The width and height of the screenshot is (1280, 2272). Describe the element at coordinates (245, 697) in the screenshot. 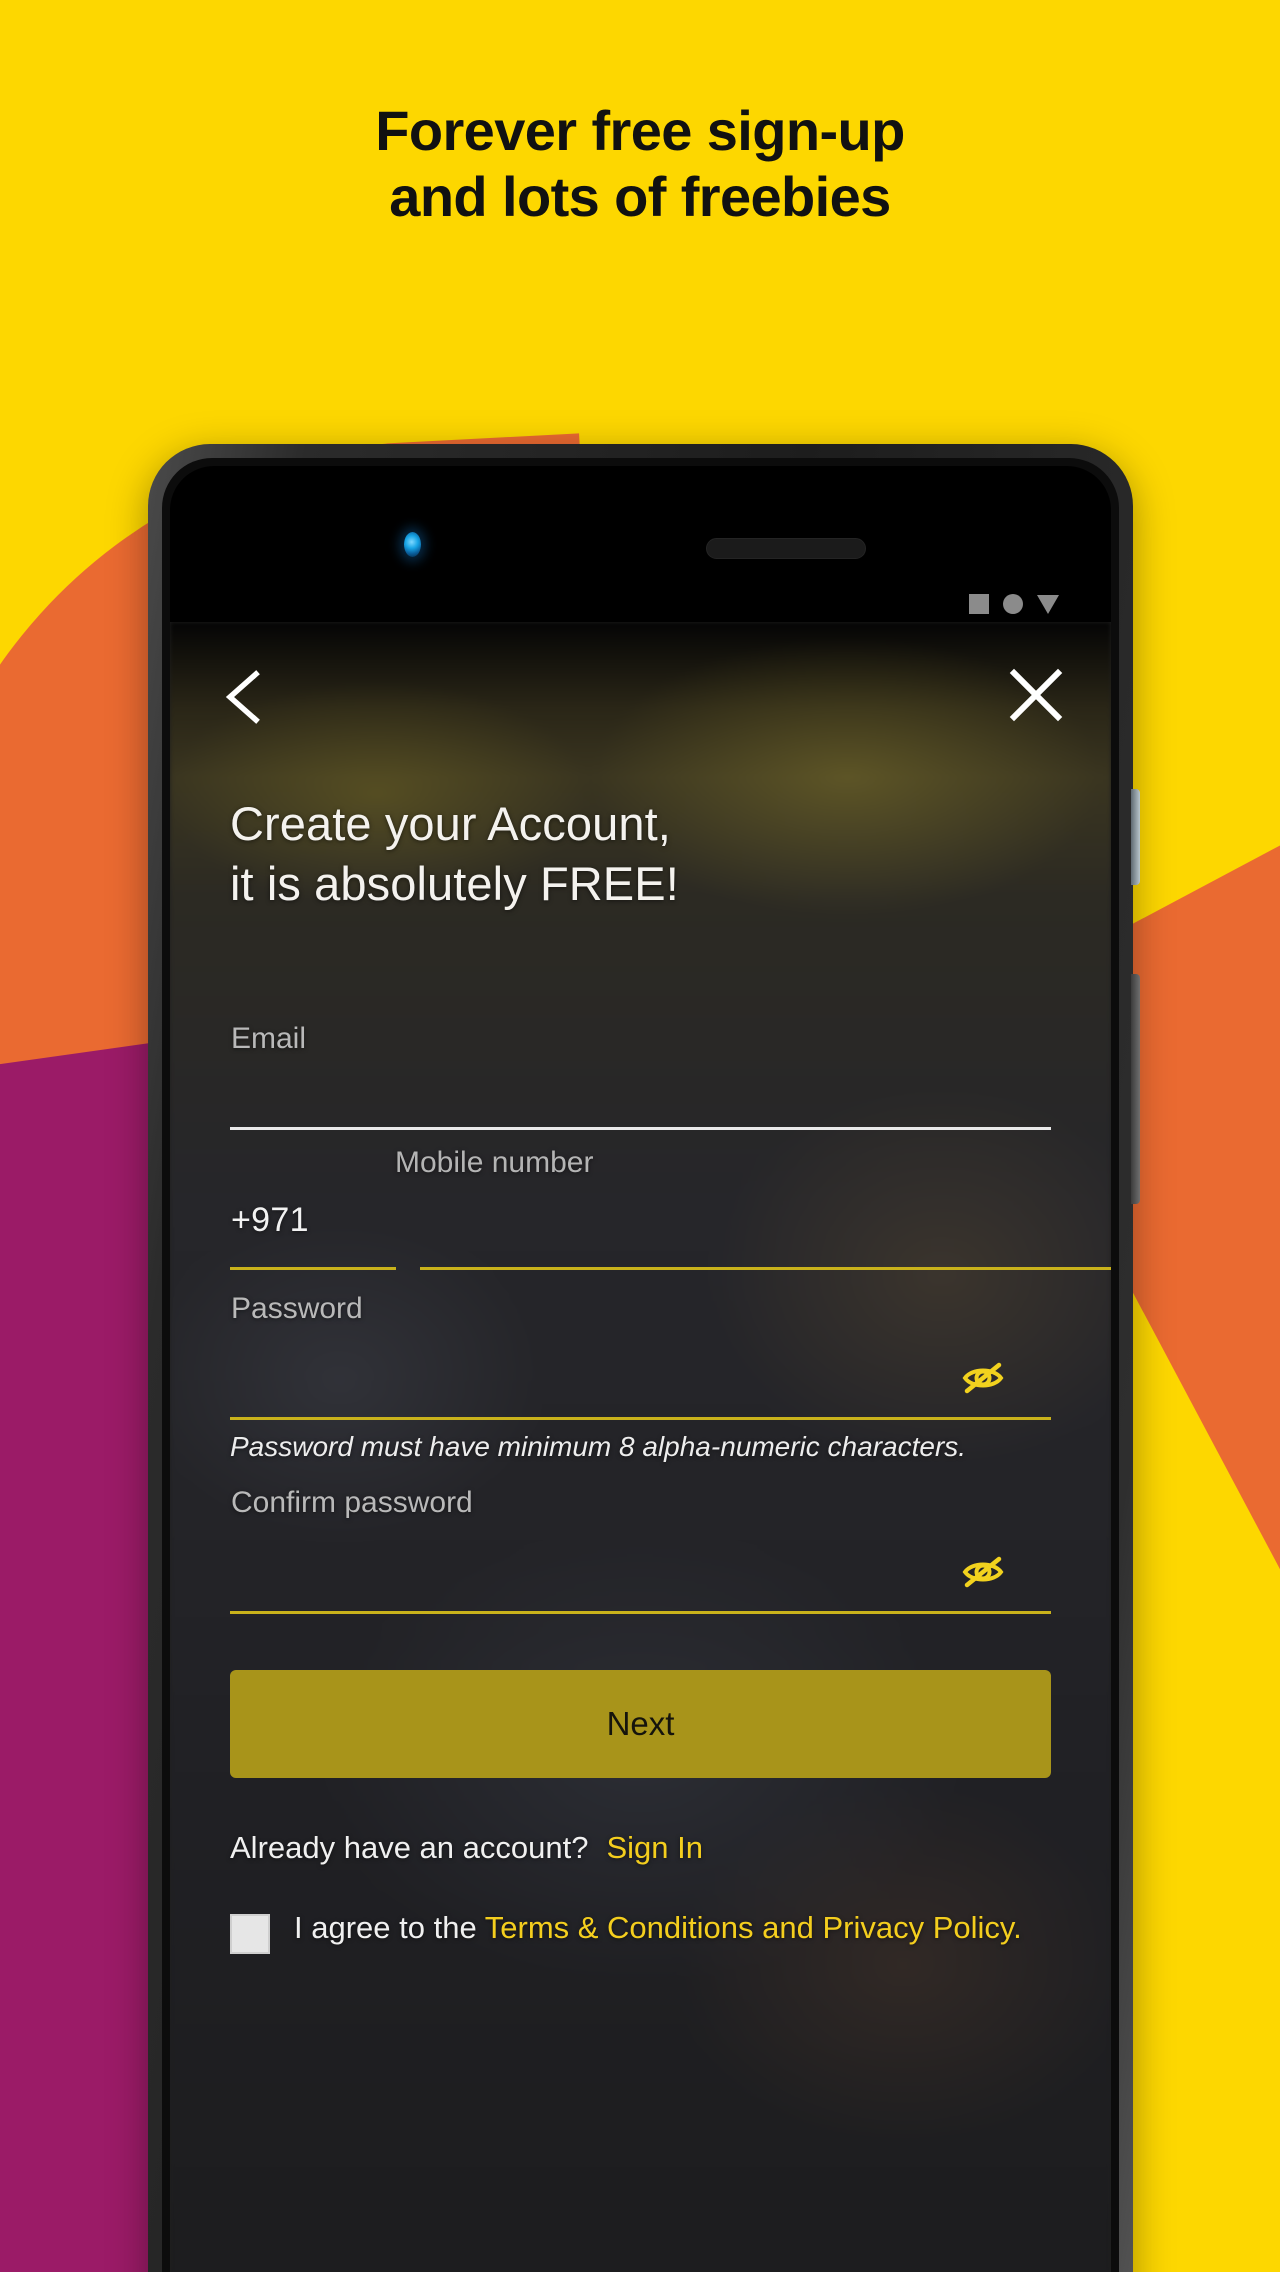

I see `back-chevron-icon` at that location.